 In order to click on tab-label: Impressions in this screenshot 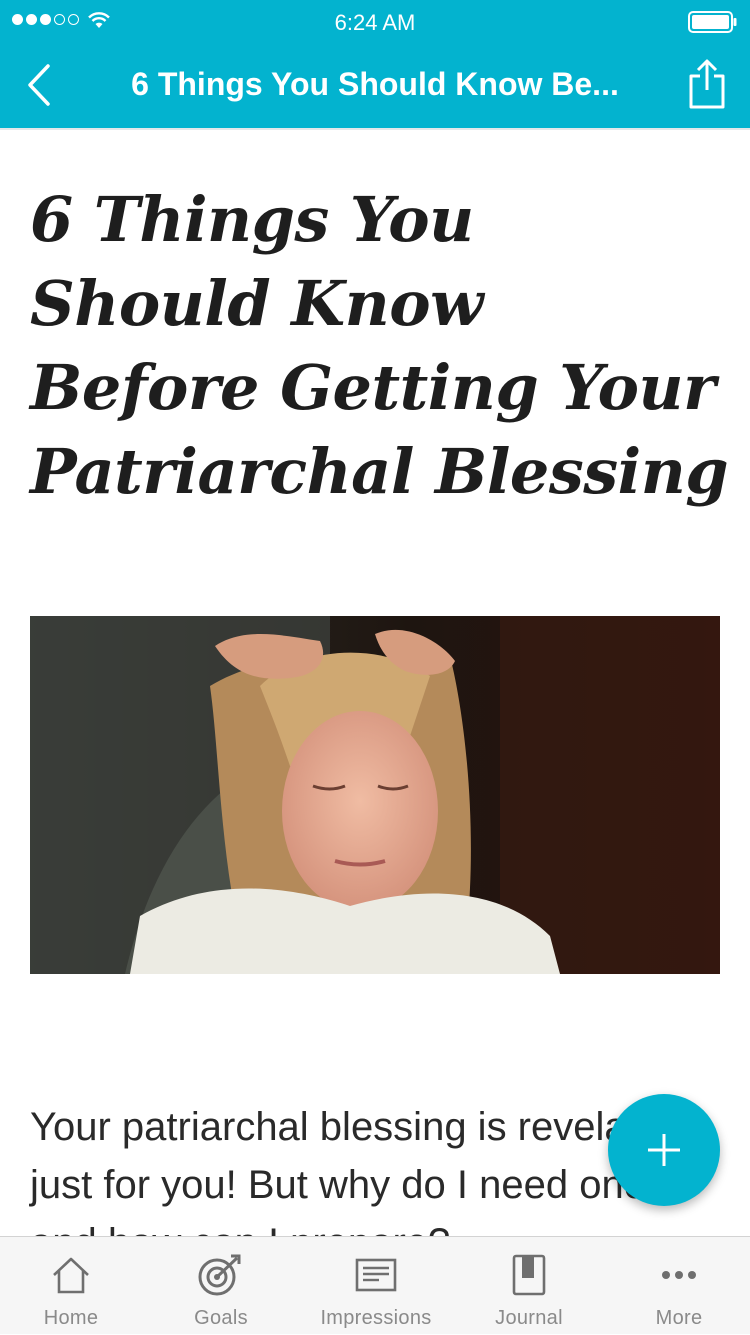, I will do `click(376, 1318)`.